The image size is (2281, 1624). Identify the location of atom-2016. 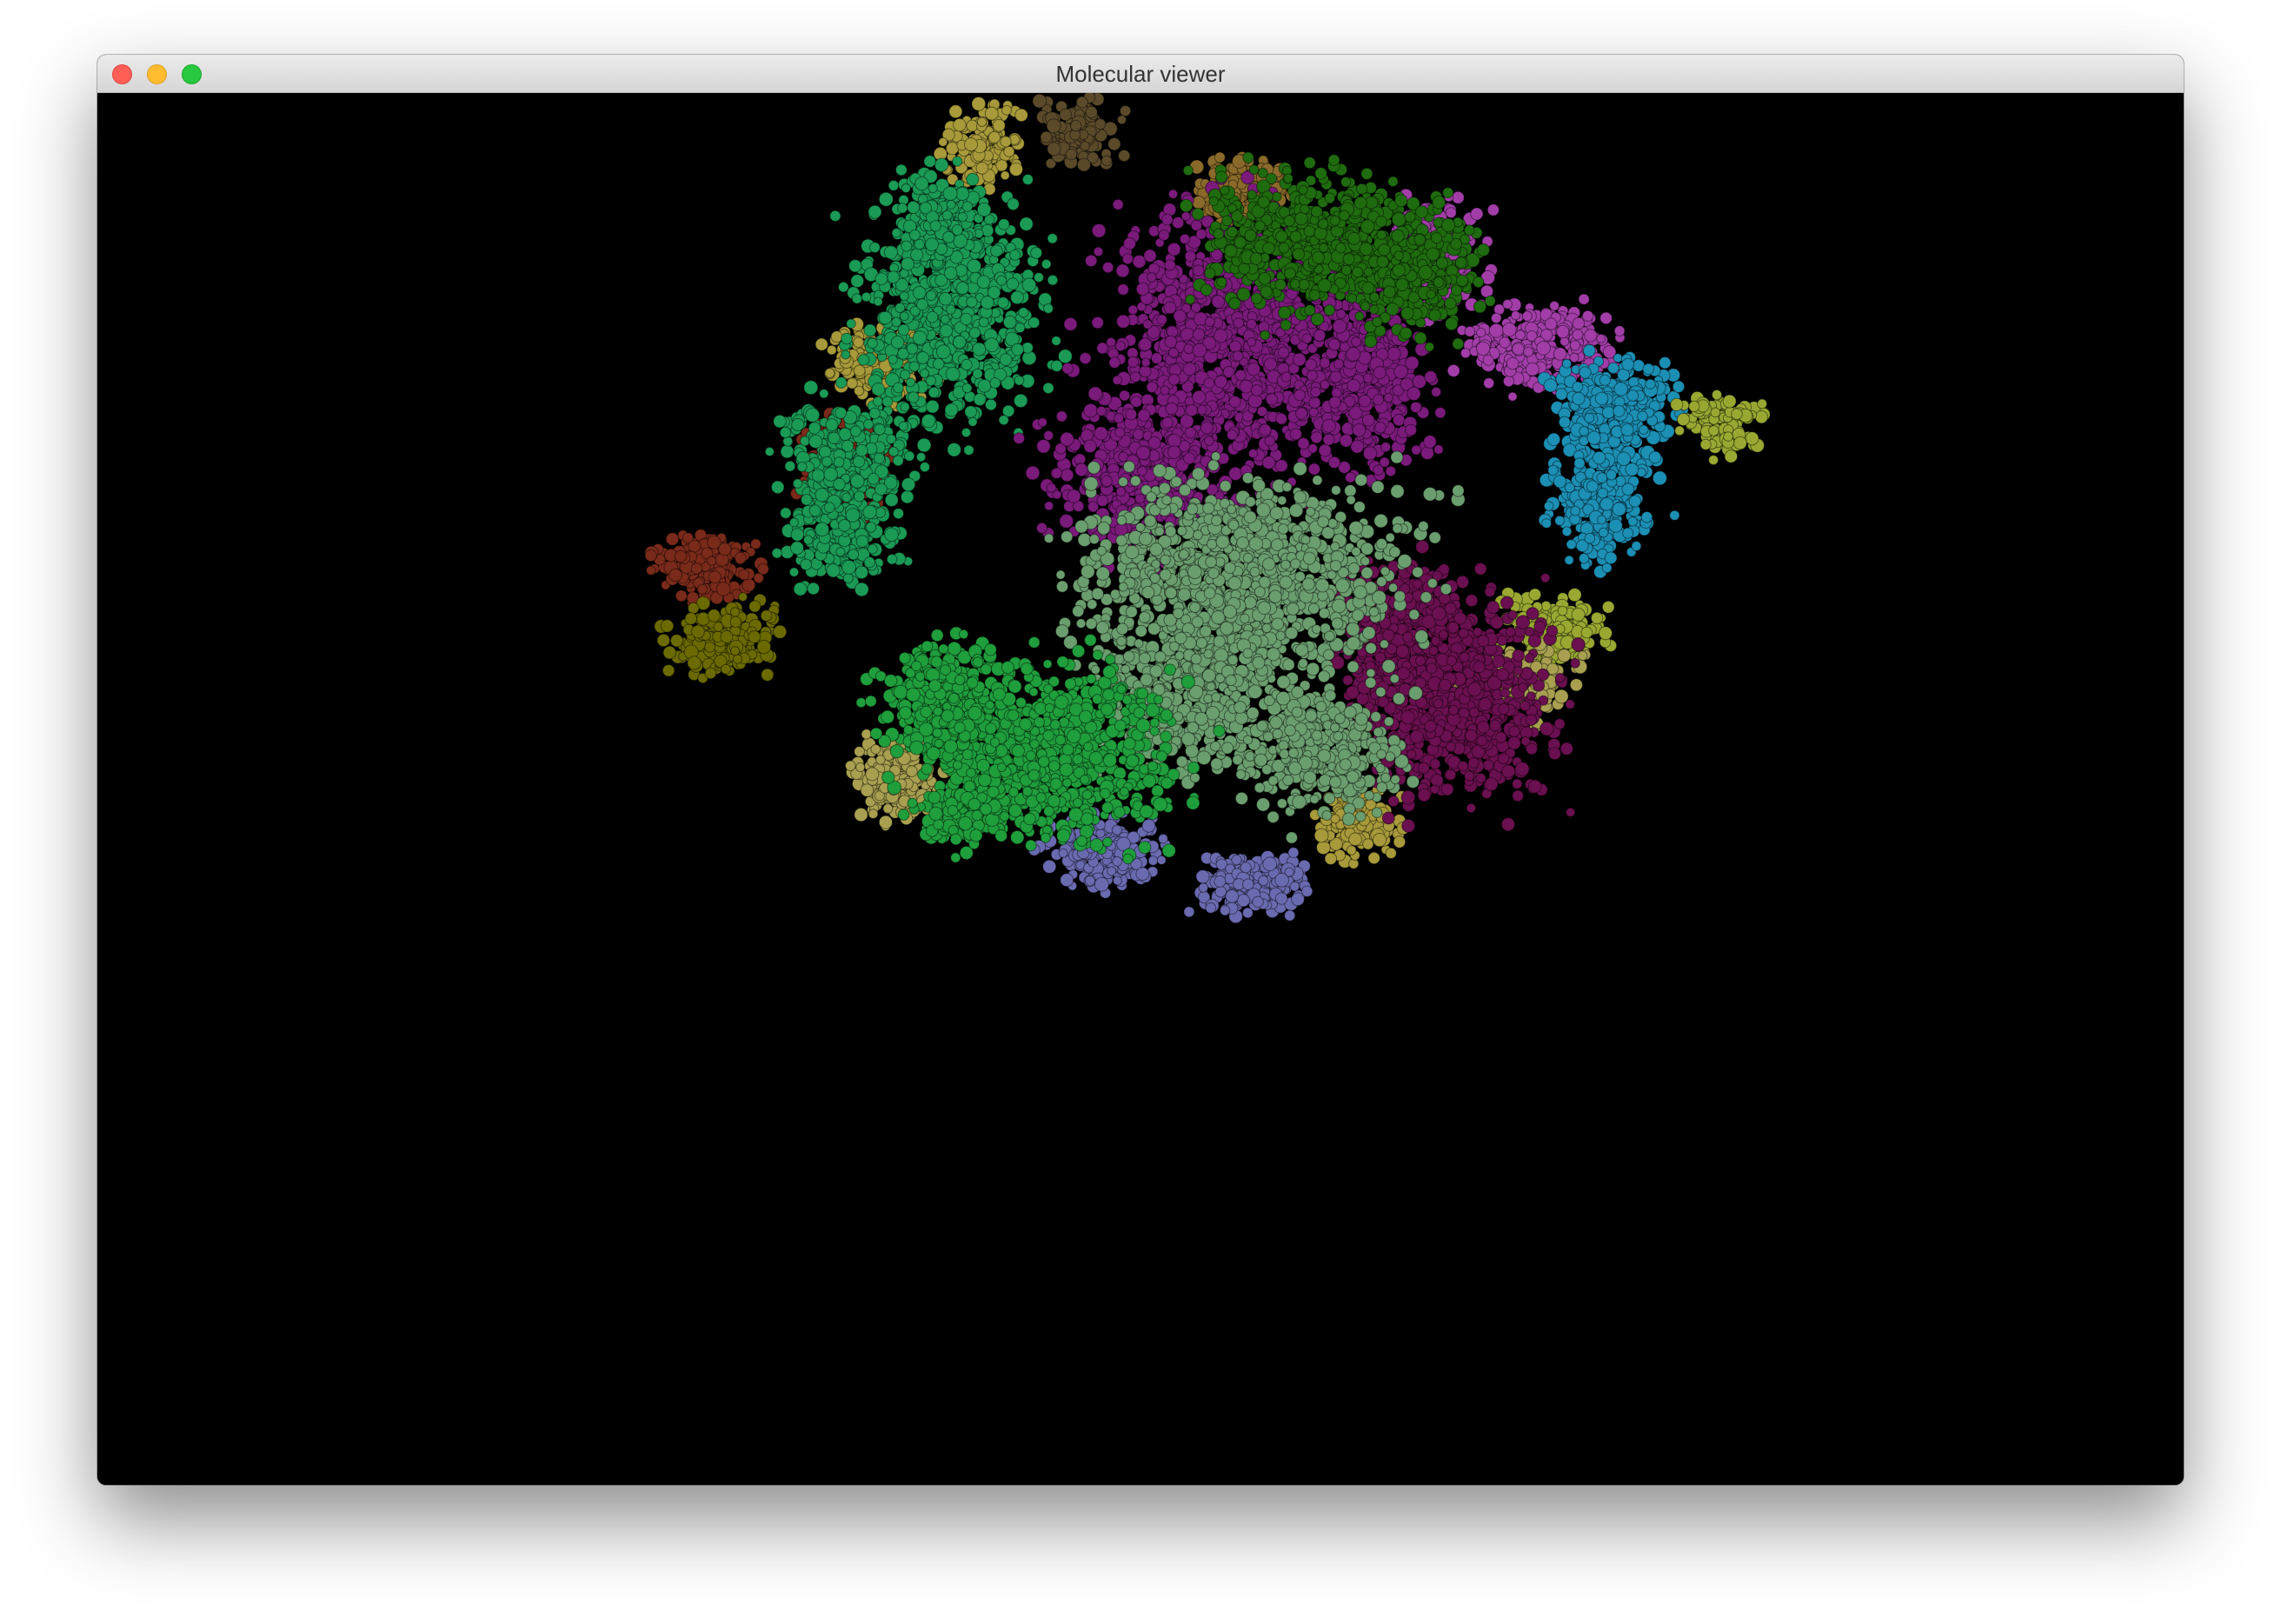
(1550, 385).